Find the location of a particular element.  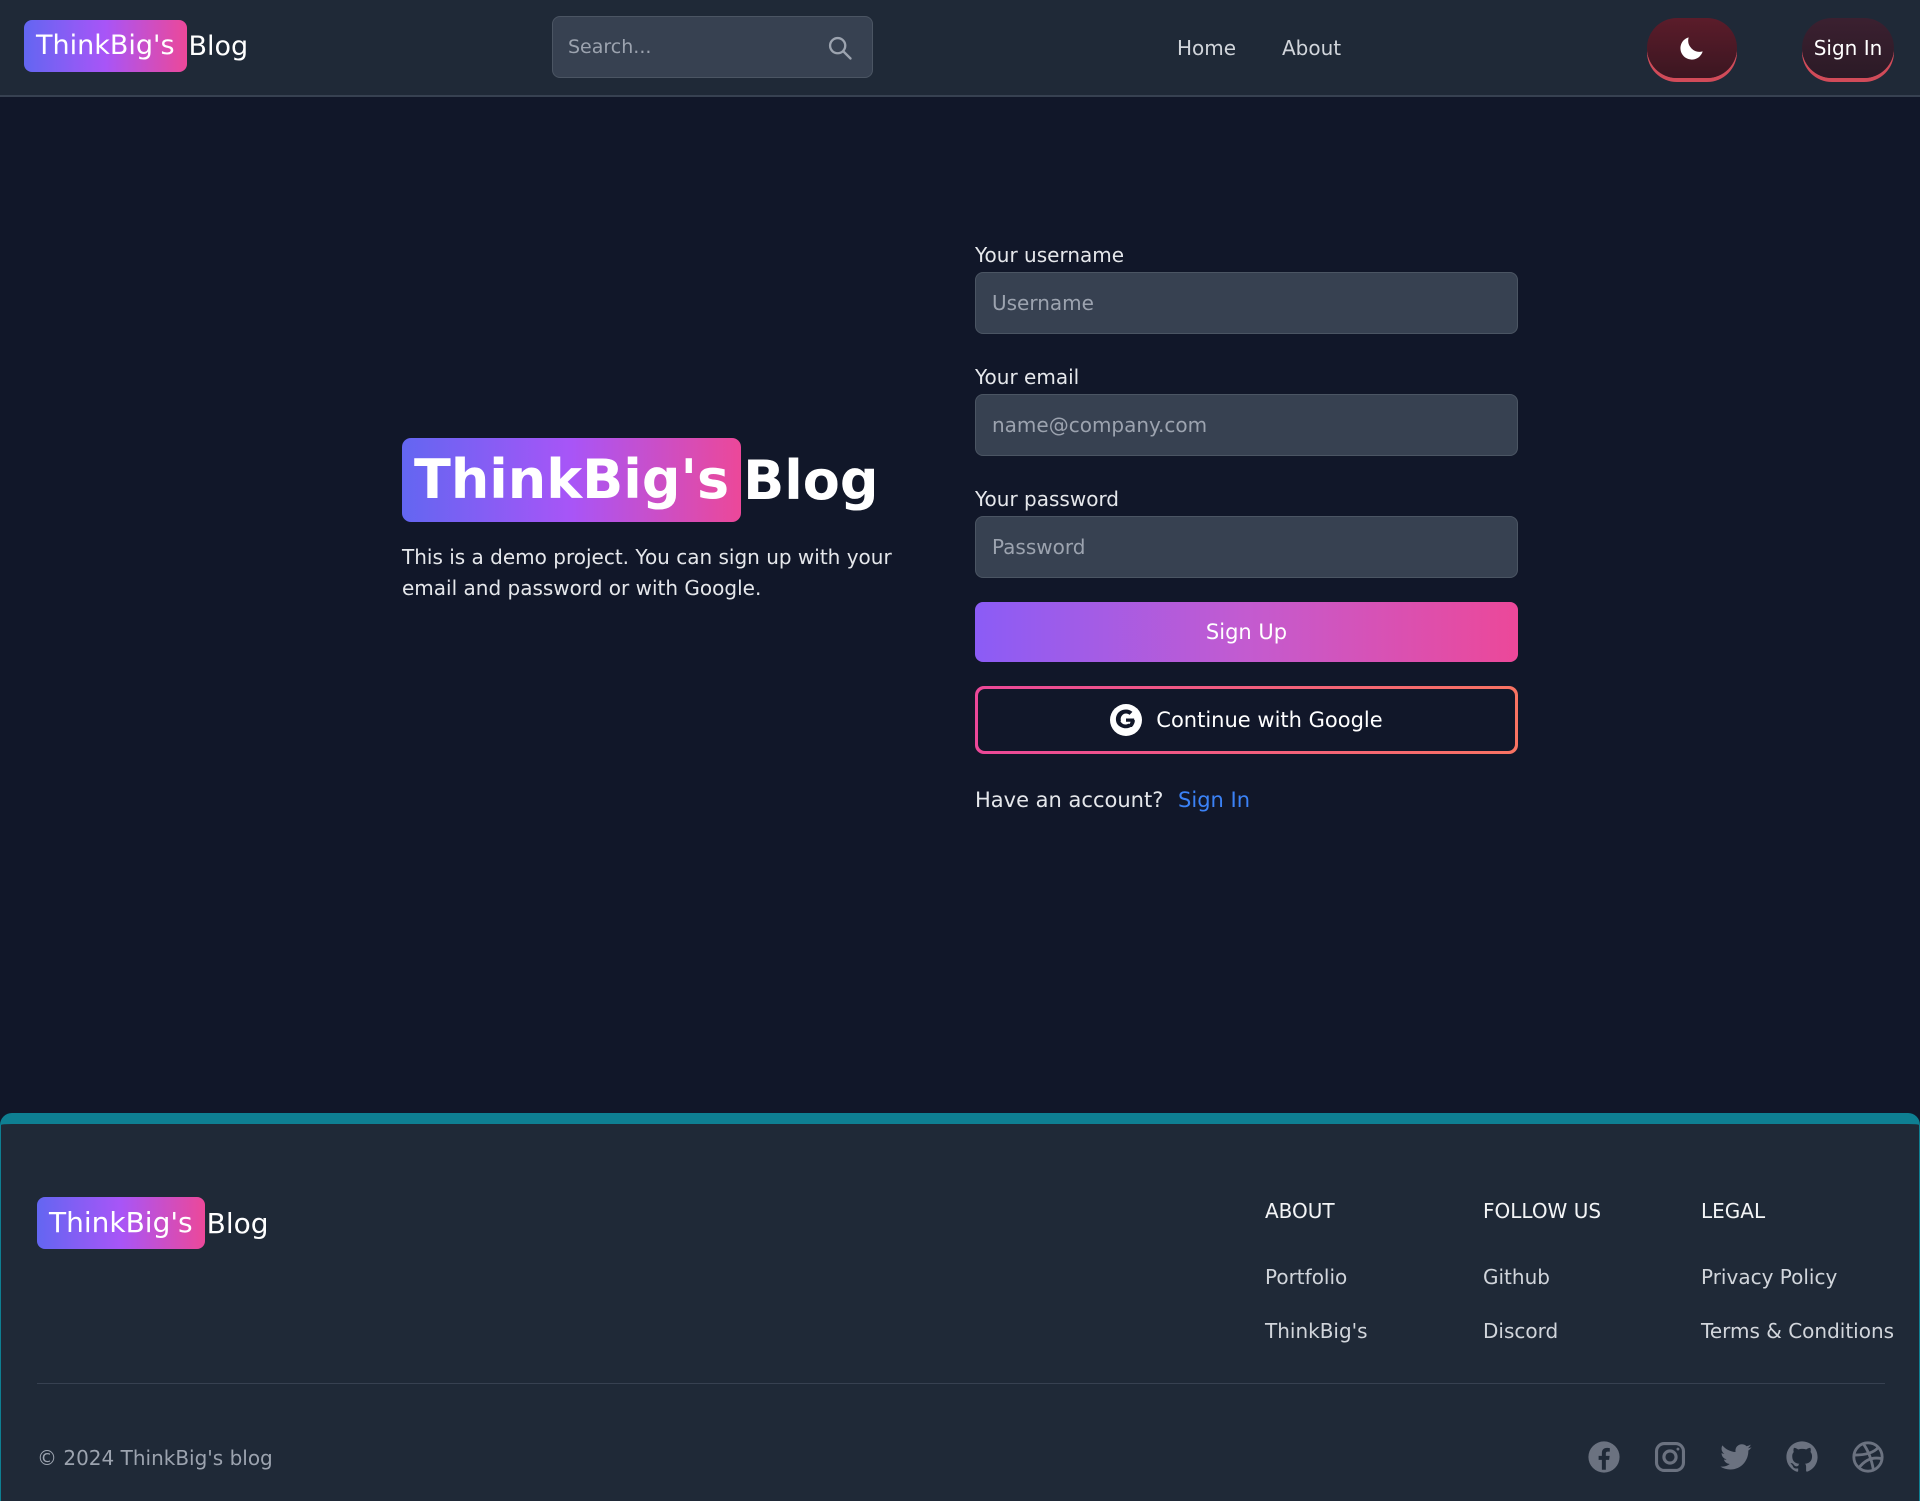

footer-col-title: Legal is located at coordinates (1733, 1211).